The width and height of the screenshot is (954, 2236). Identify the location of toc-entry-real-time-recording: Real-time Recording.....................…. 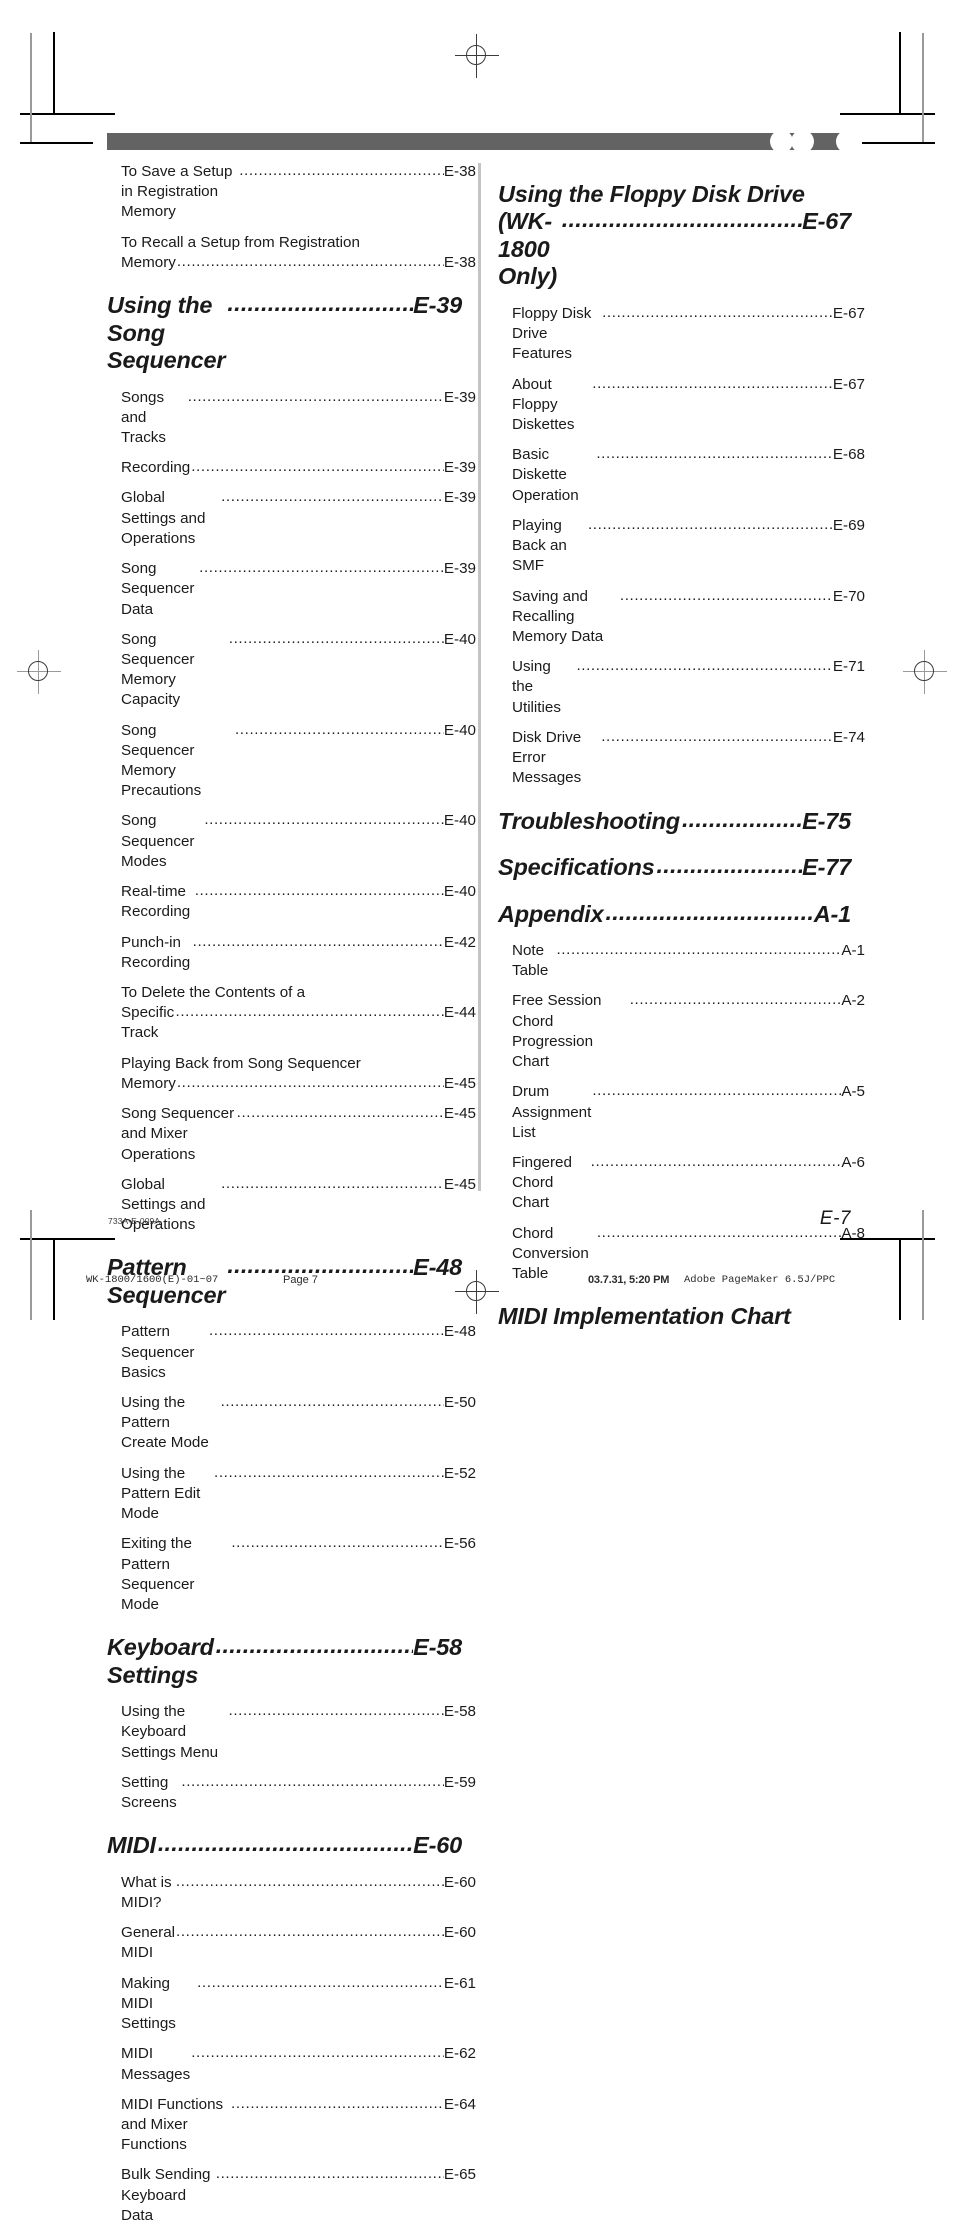
(291, 902).